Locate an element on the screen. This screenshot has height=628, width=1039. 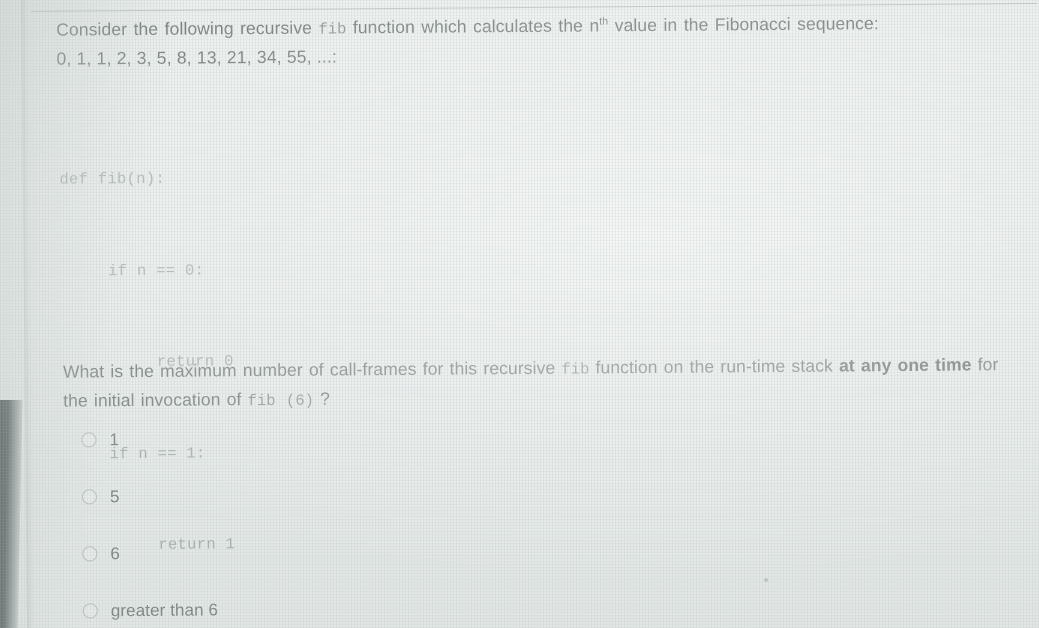
option-5: 5 is located at coordinates (381, 513).